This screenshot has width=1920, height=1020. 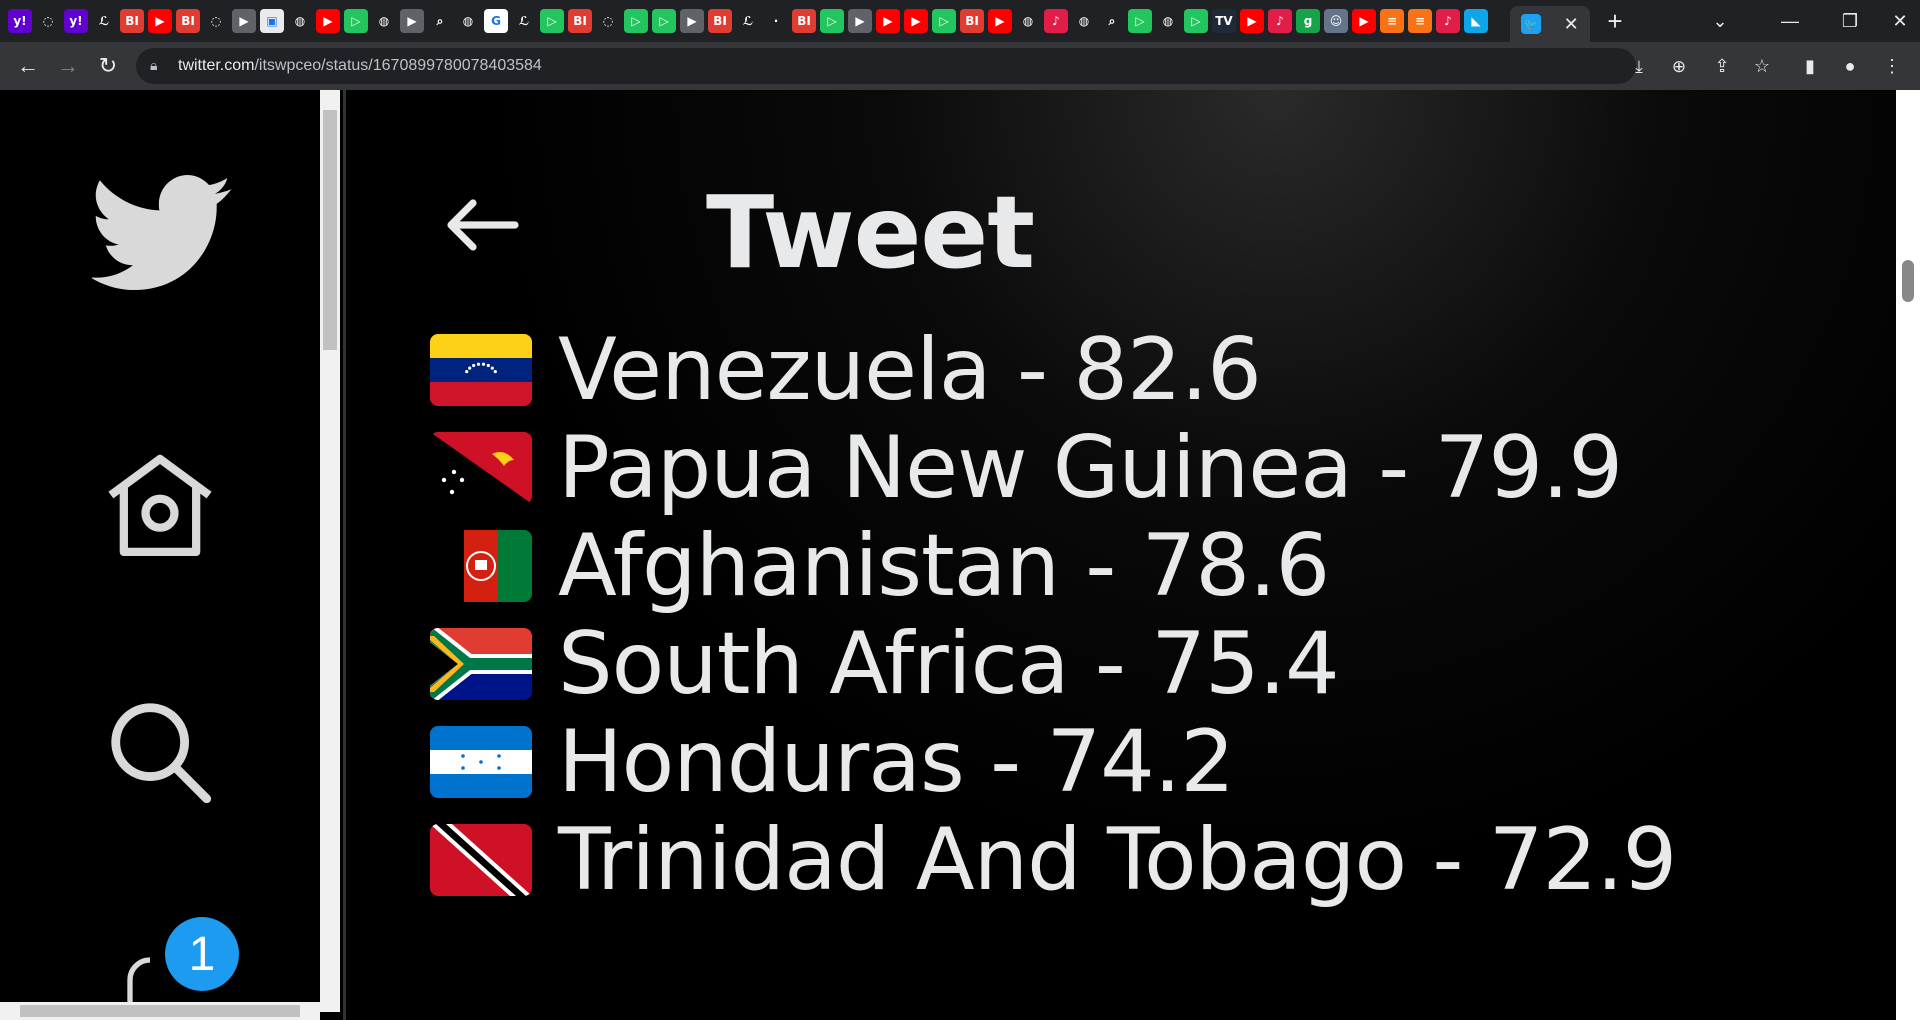 I want to click on twitter-favicon-icon: 🐦, so click(x=1531, y=24).